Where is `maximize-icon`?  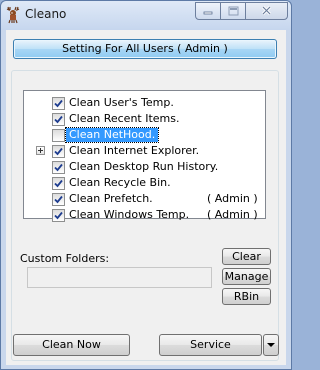 maximize-icon is located at coordinates (233, 11).